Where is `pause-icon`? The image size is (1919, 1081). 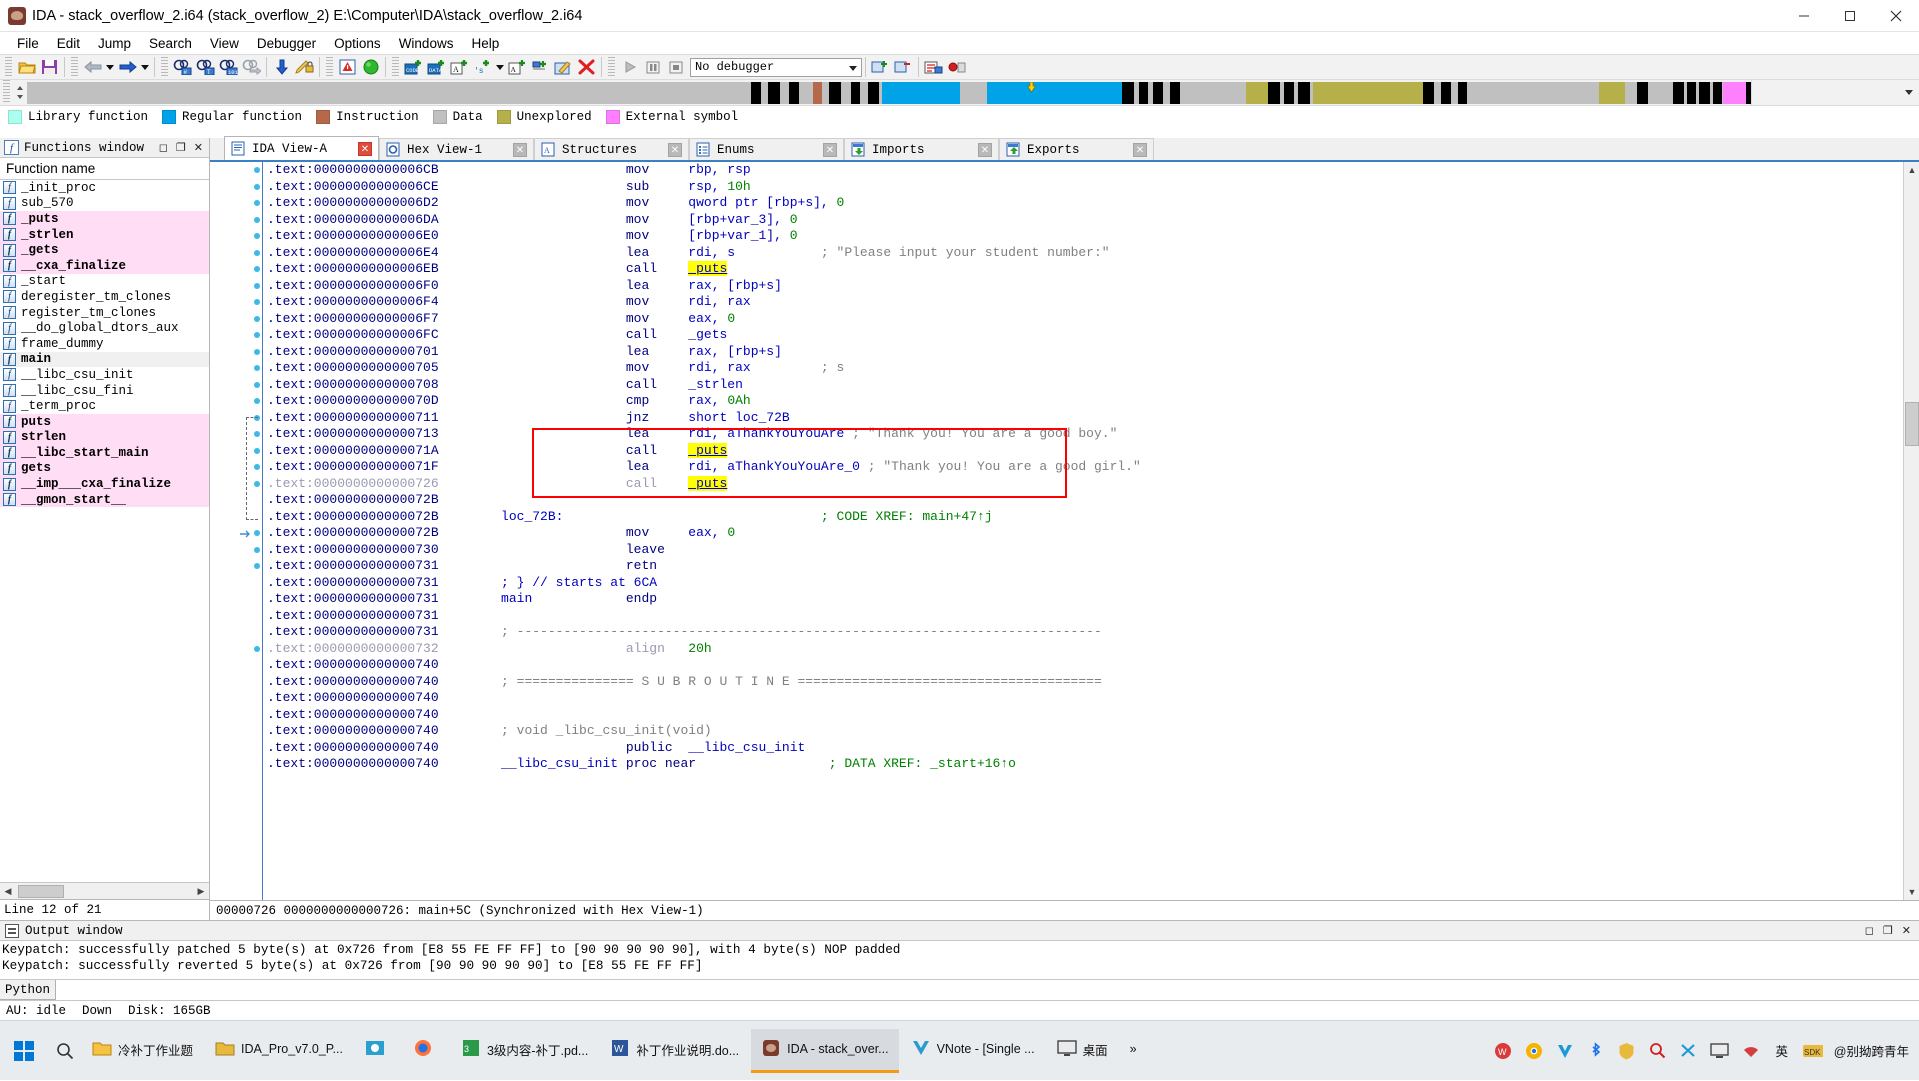 pause-icon is located at coordinates (652, 67).